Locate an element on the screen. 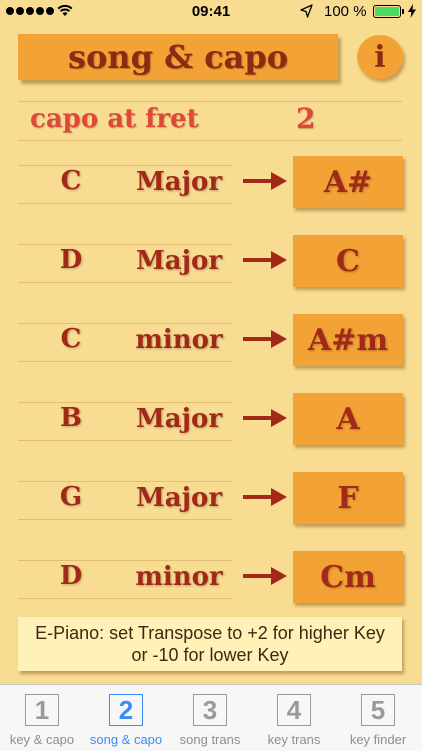  charging-bolt-icon is located at coordinates (412, 11).